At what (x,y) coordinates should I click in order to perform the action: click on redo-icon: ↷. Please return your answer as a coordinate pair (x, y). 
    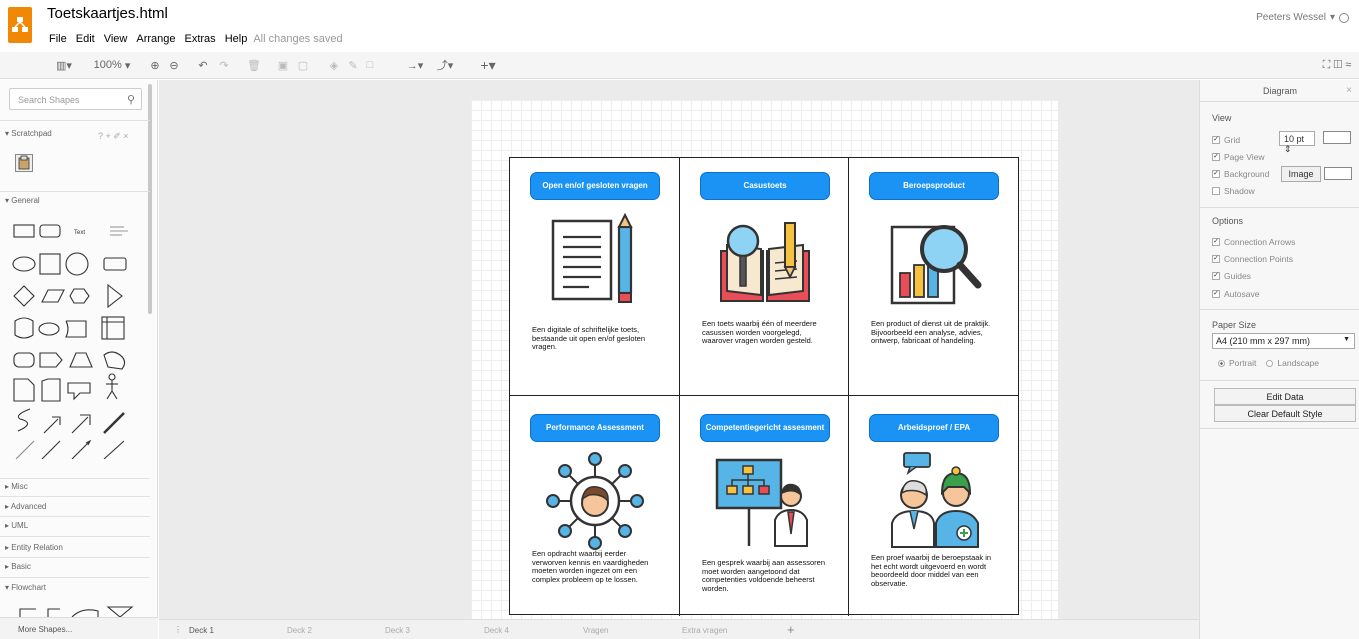
    Looking at the image, I should click on (224, 65).